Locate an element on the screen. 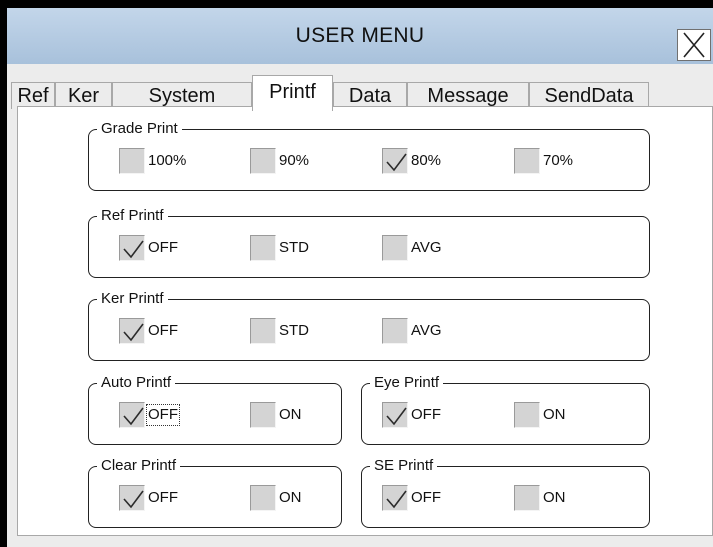 Image resolution: width=713 pixels, height=547 pixels. se-printf-off-checkbox is located at coordinates (395, 498).